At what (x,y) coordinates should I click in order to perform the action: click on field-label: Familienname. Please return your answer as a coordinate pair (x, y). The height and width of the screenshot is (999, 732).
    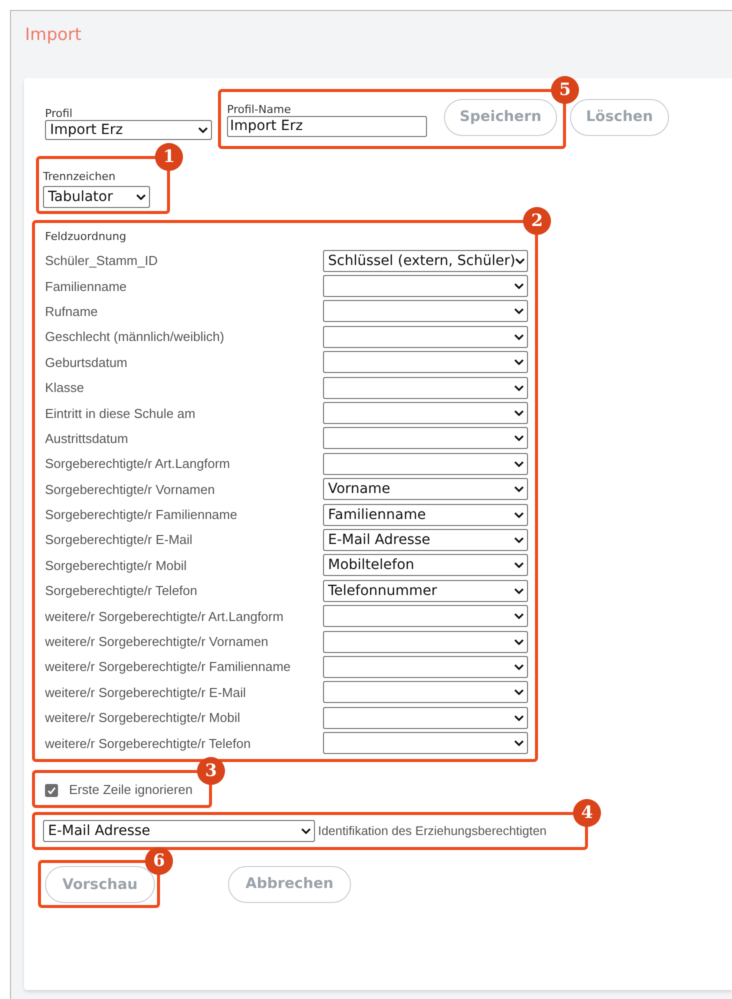
    Looking at the image, I should click on (86, 286).